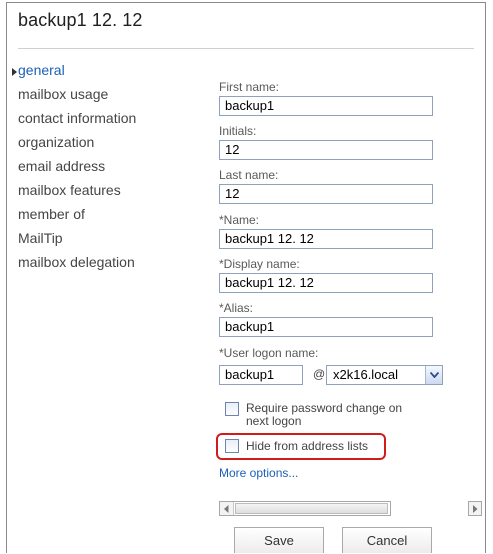 The width and height of the screenshot is (493, 554). What do you see at coordinates (324, 414) in the screenshot?
I see `require-password-change-label: Require password change on next logon` at bounding box center [324, 414].